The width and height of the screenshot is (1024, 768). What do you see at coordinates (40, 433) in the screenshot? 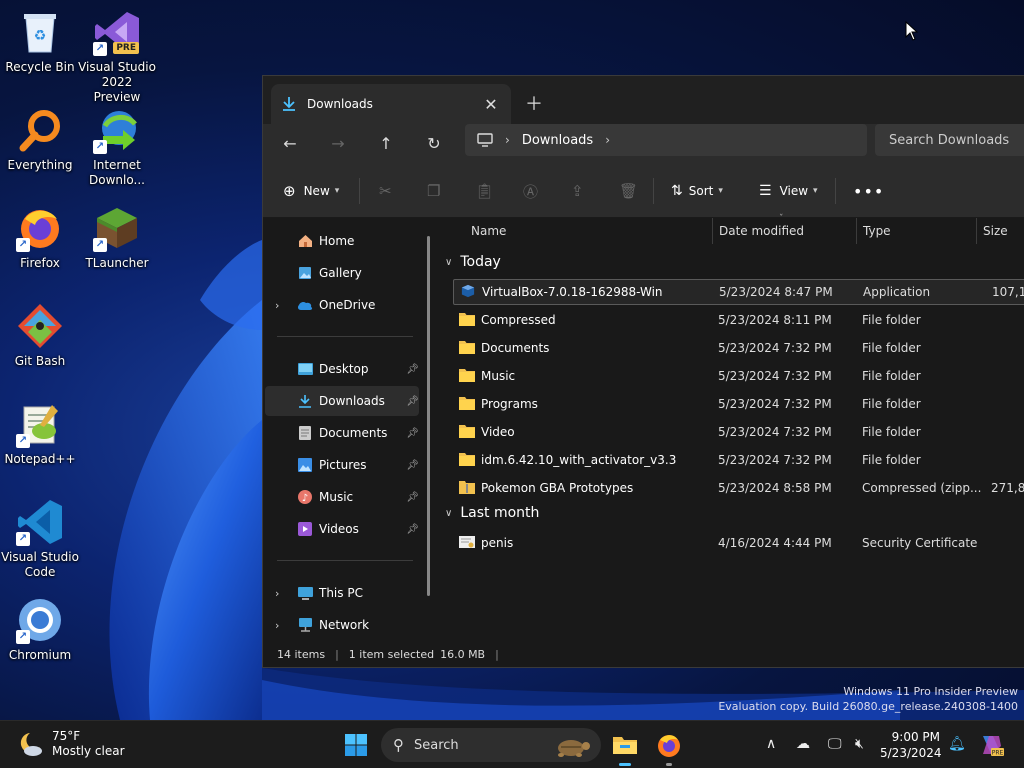
I see `desktop-icon-notepad-plus-plus: ↗ Notepad++` at bounding box center [40, 433].